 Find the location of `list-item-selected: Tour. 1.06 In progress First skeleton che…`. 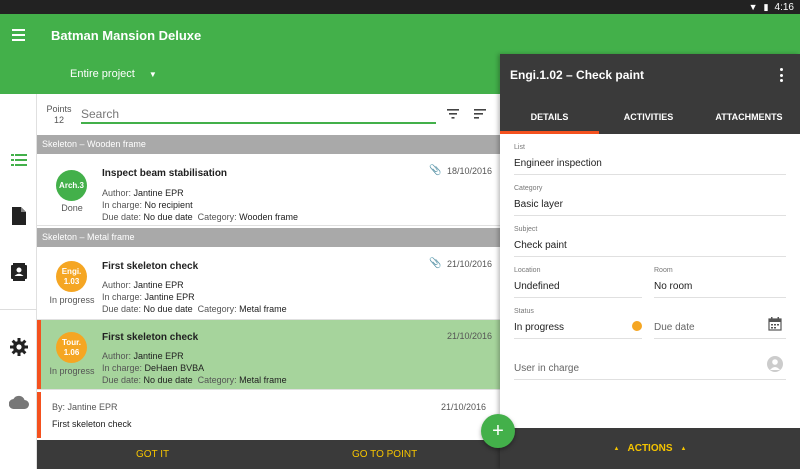

list-item-selected: Tour. 1.06 In progress First skeleton che… is located at coordinates (268, 355).